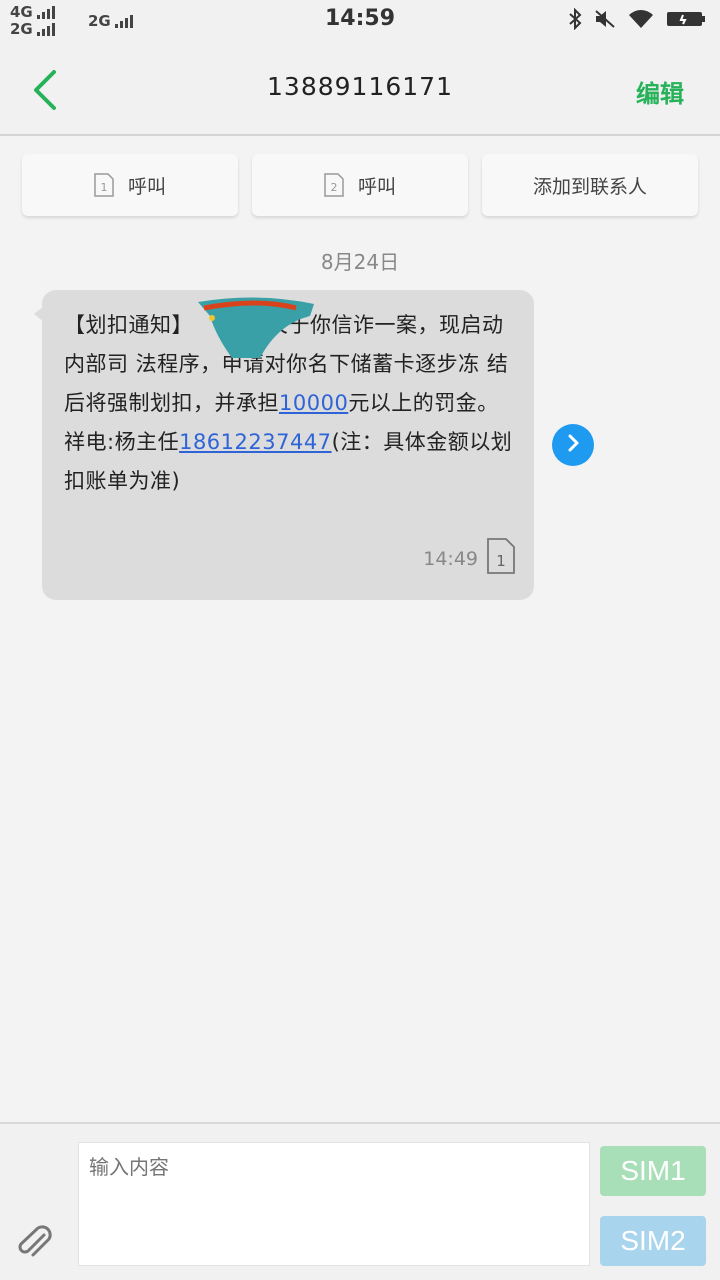 This screenshot has width=720, height=1280. I want to click on message-input, so click(334, 1204).